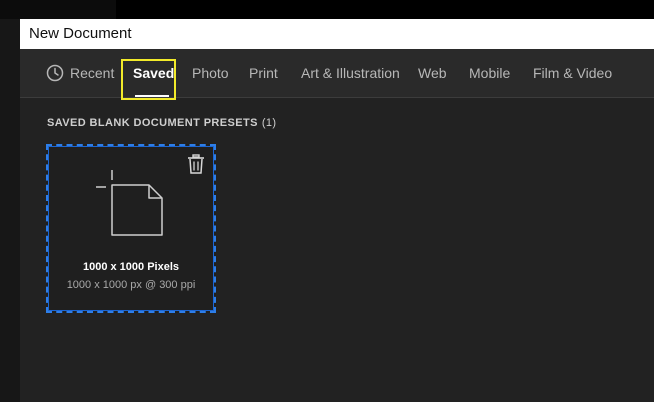 This screenshot has width=654, height=402. What do you see at coordinates (350, 73) in the screenshot?
I see `tab-art-illustration: Art & Illustration` at bounding box center [350, 73].